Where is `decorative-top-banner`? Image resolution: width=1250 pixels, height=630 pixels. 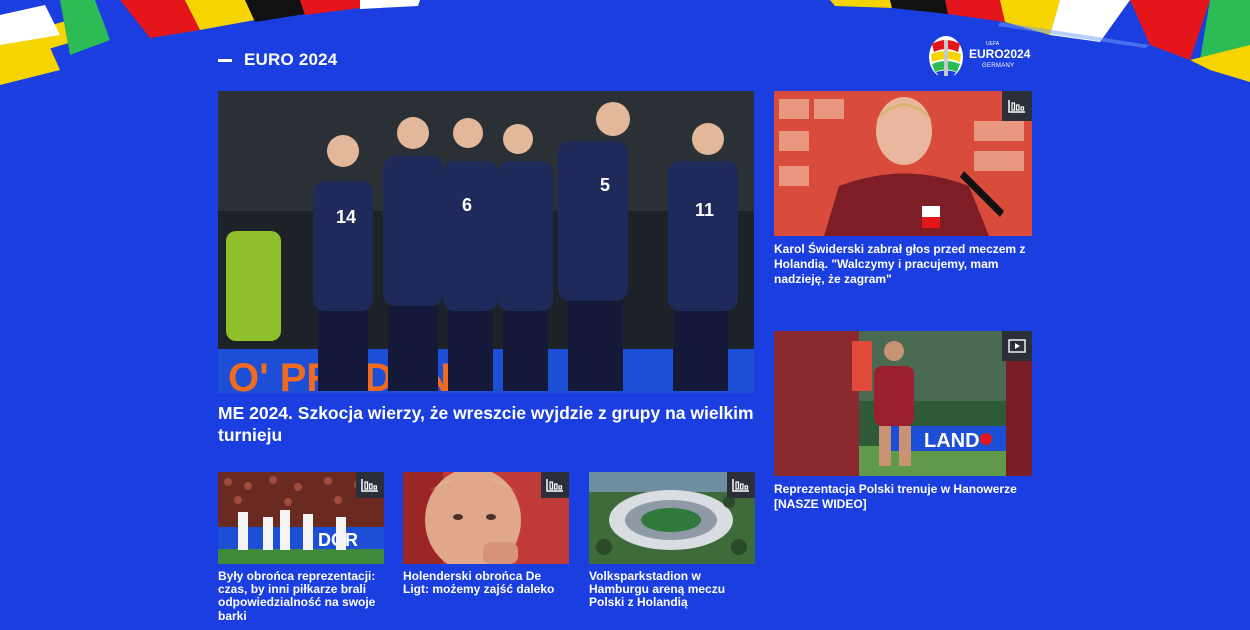 decorative-top-banner is located at coordinates (625, 42).